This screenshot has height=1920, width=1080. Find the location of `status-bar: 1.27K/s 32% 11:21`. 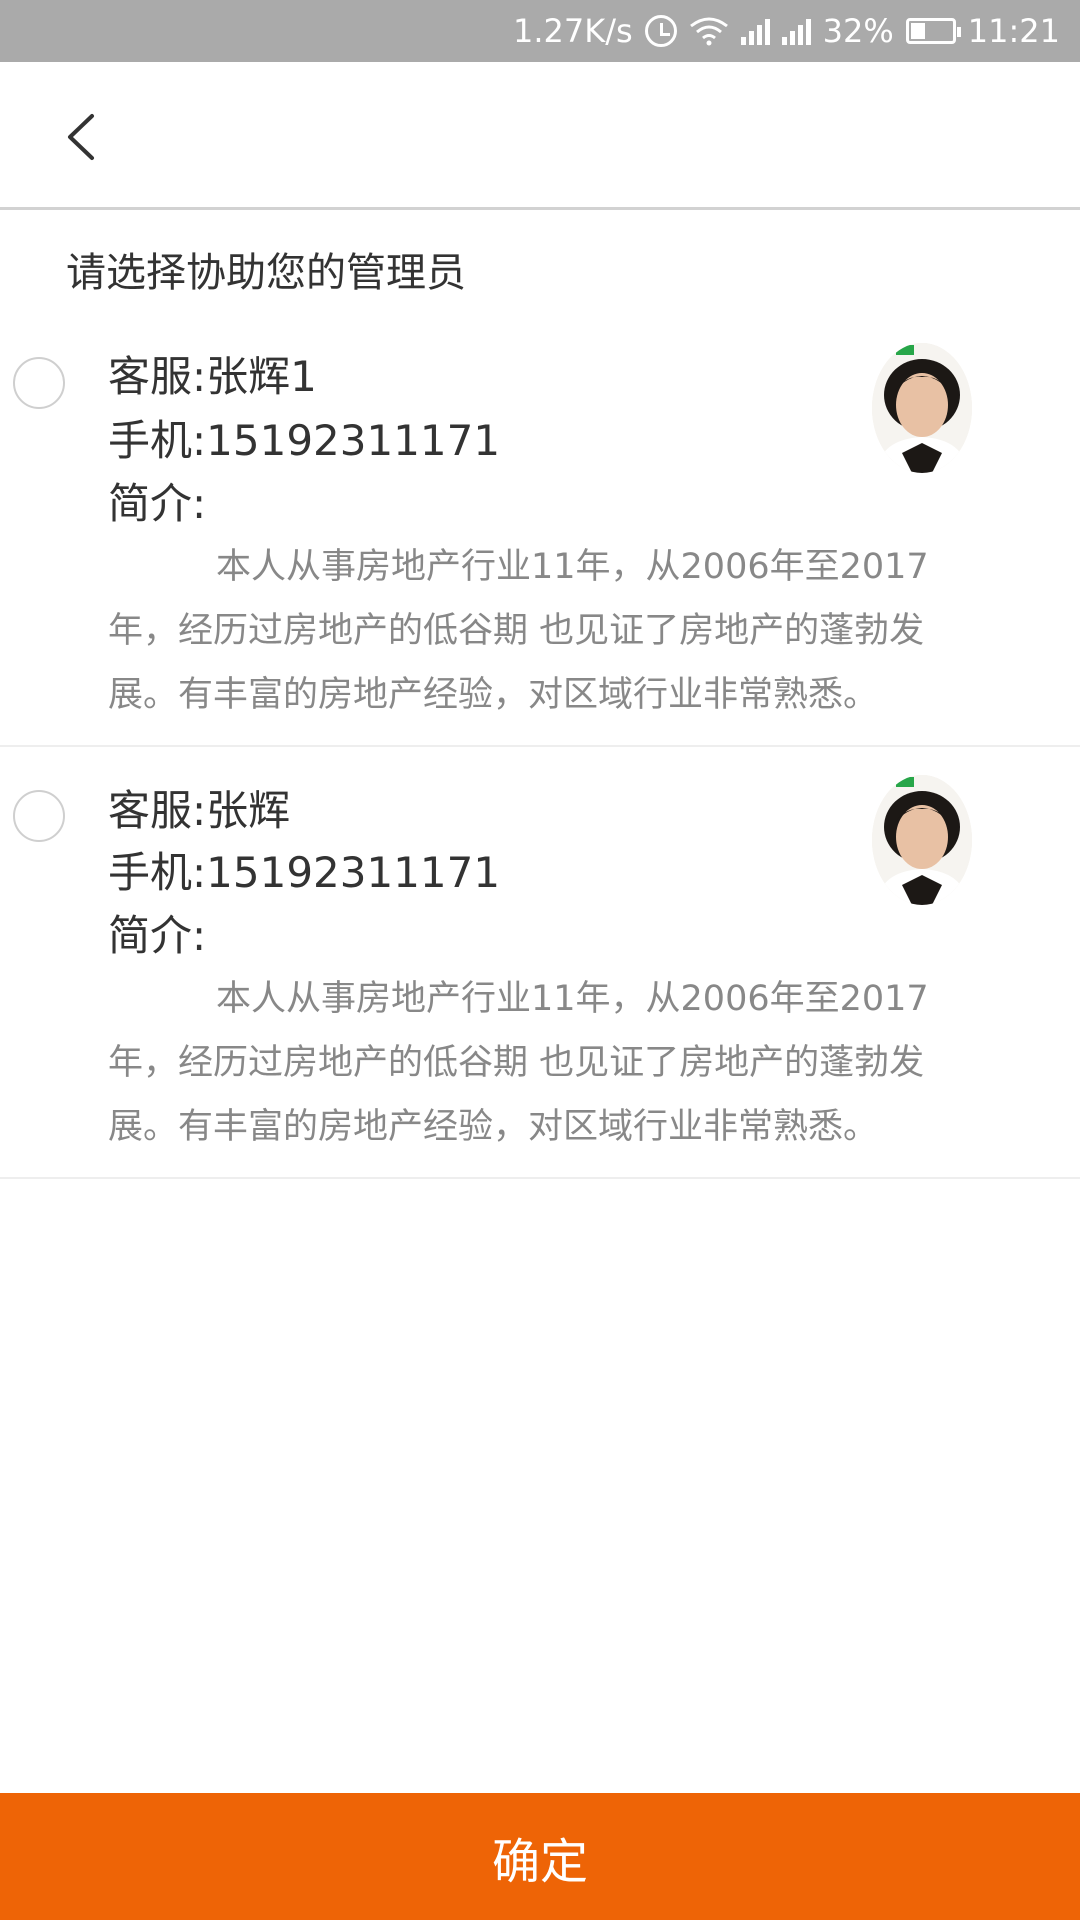

status-bar: 1.27K/s 32% 11:21 is located at coordinates (540, 31).